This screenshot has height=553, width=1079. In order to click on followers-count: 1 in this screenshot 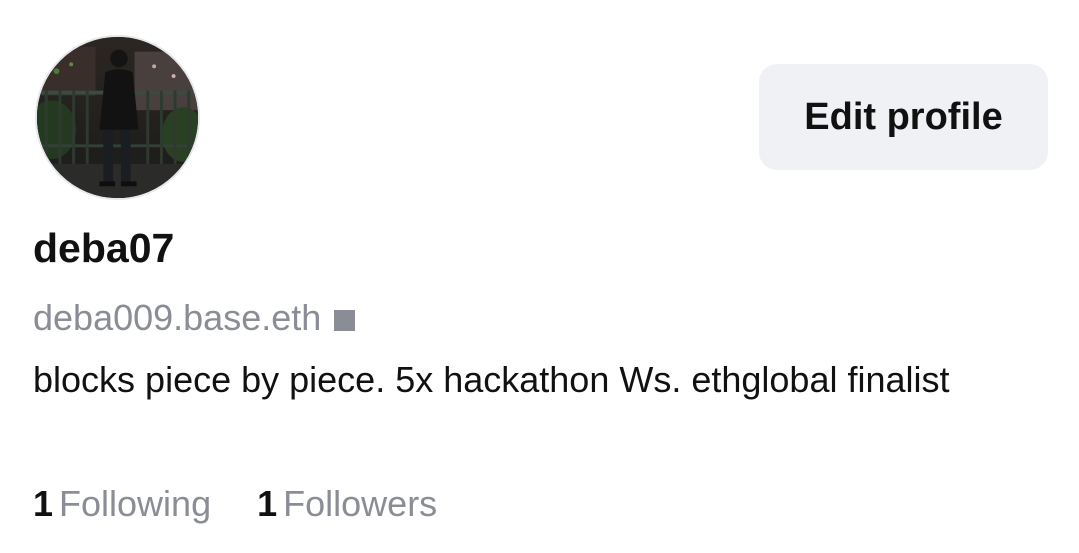, I will do `click(267, 503)`.